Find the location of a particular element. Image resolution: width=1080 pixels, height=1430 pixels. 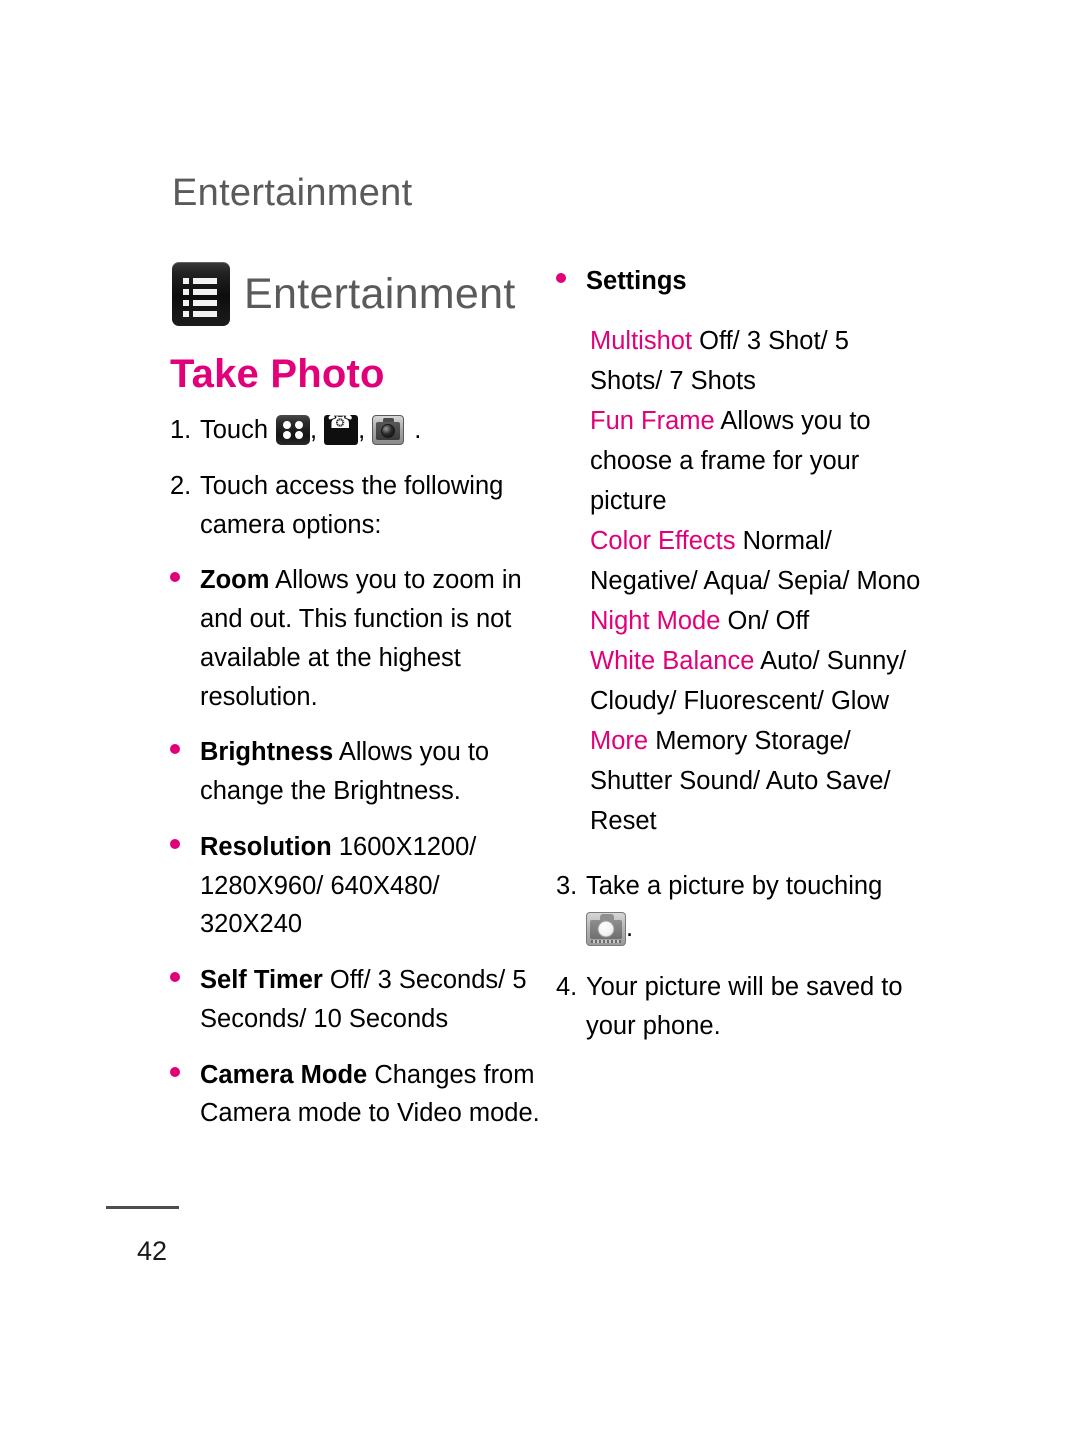

running-header: Entertainment is located at coordinates (292, 193).